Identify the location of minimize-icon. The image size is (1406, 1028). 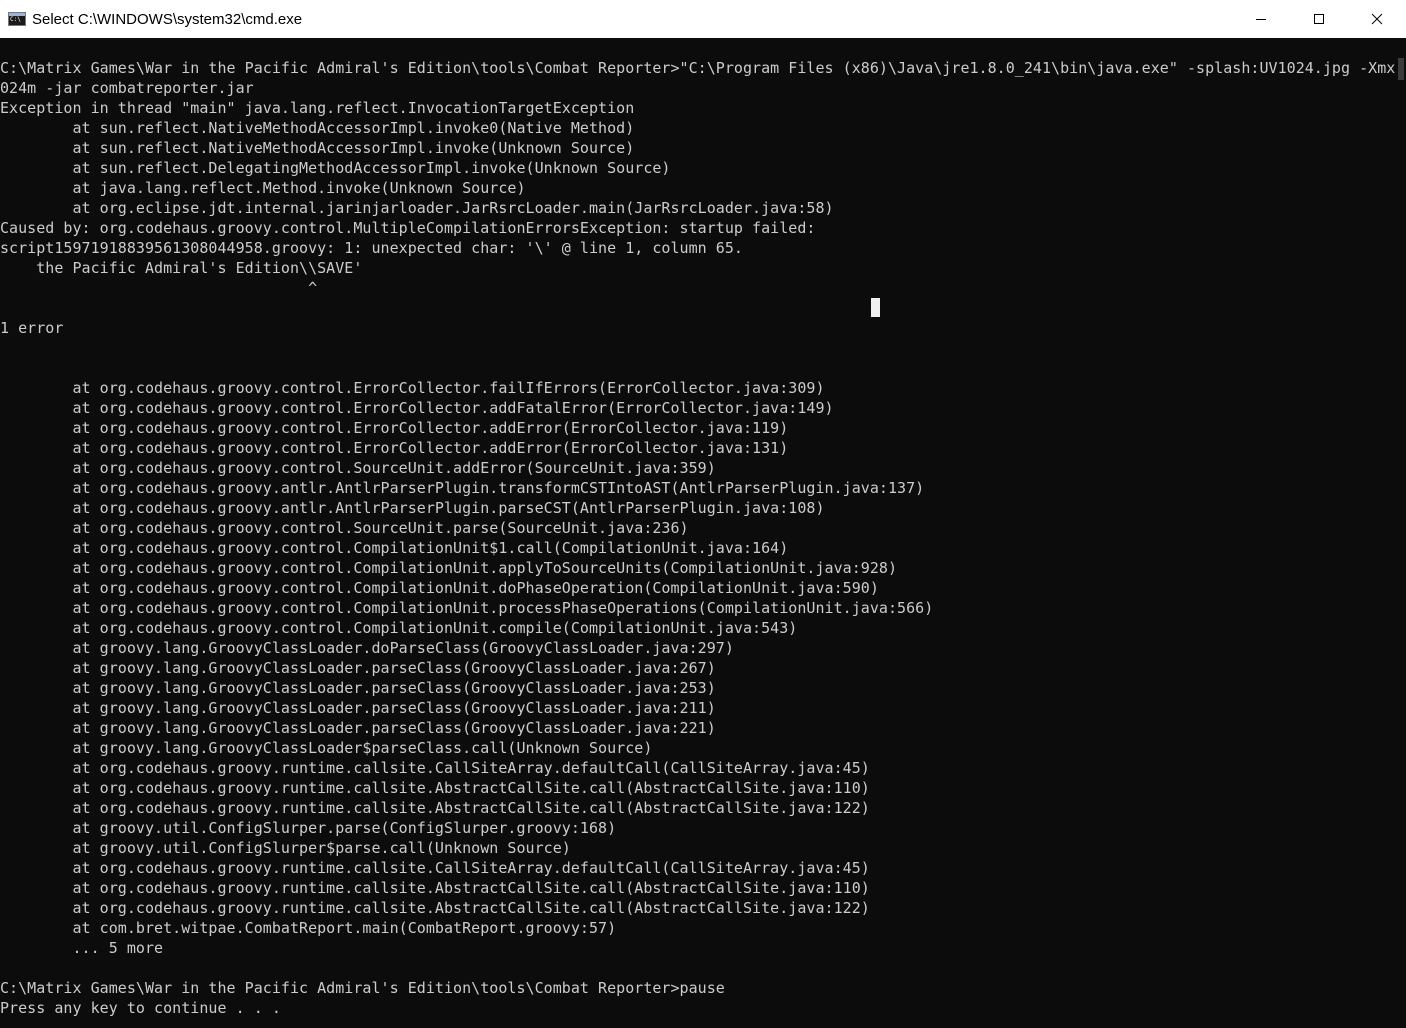
(1261, 19).